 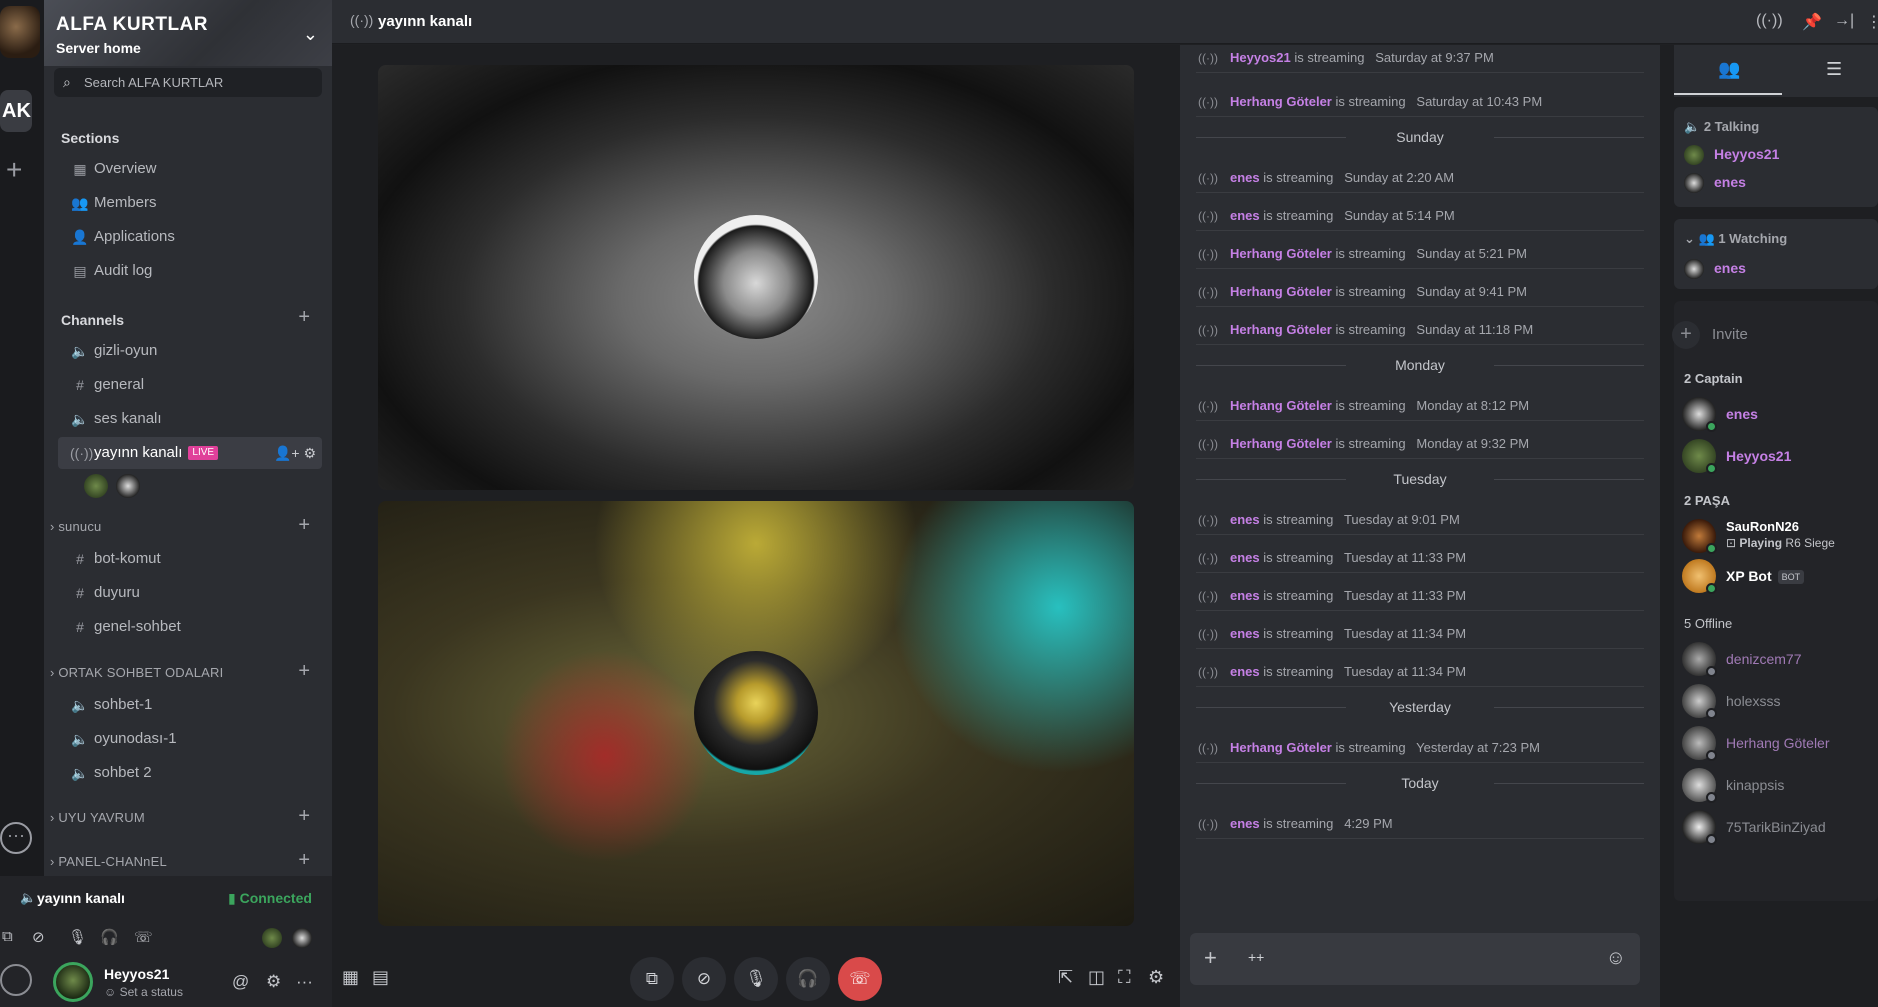 What do you see at coordinates (143, 937) in the screenshot?
I see `disconnect-icon: ☏` at bounding box center [143, 937].